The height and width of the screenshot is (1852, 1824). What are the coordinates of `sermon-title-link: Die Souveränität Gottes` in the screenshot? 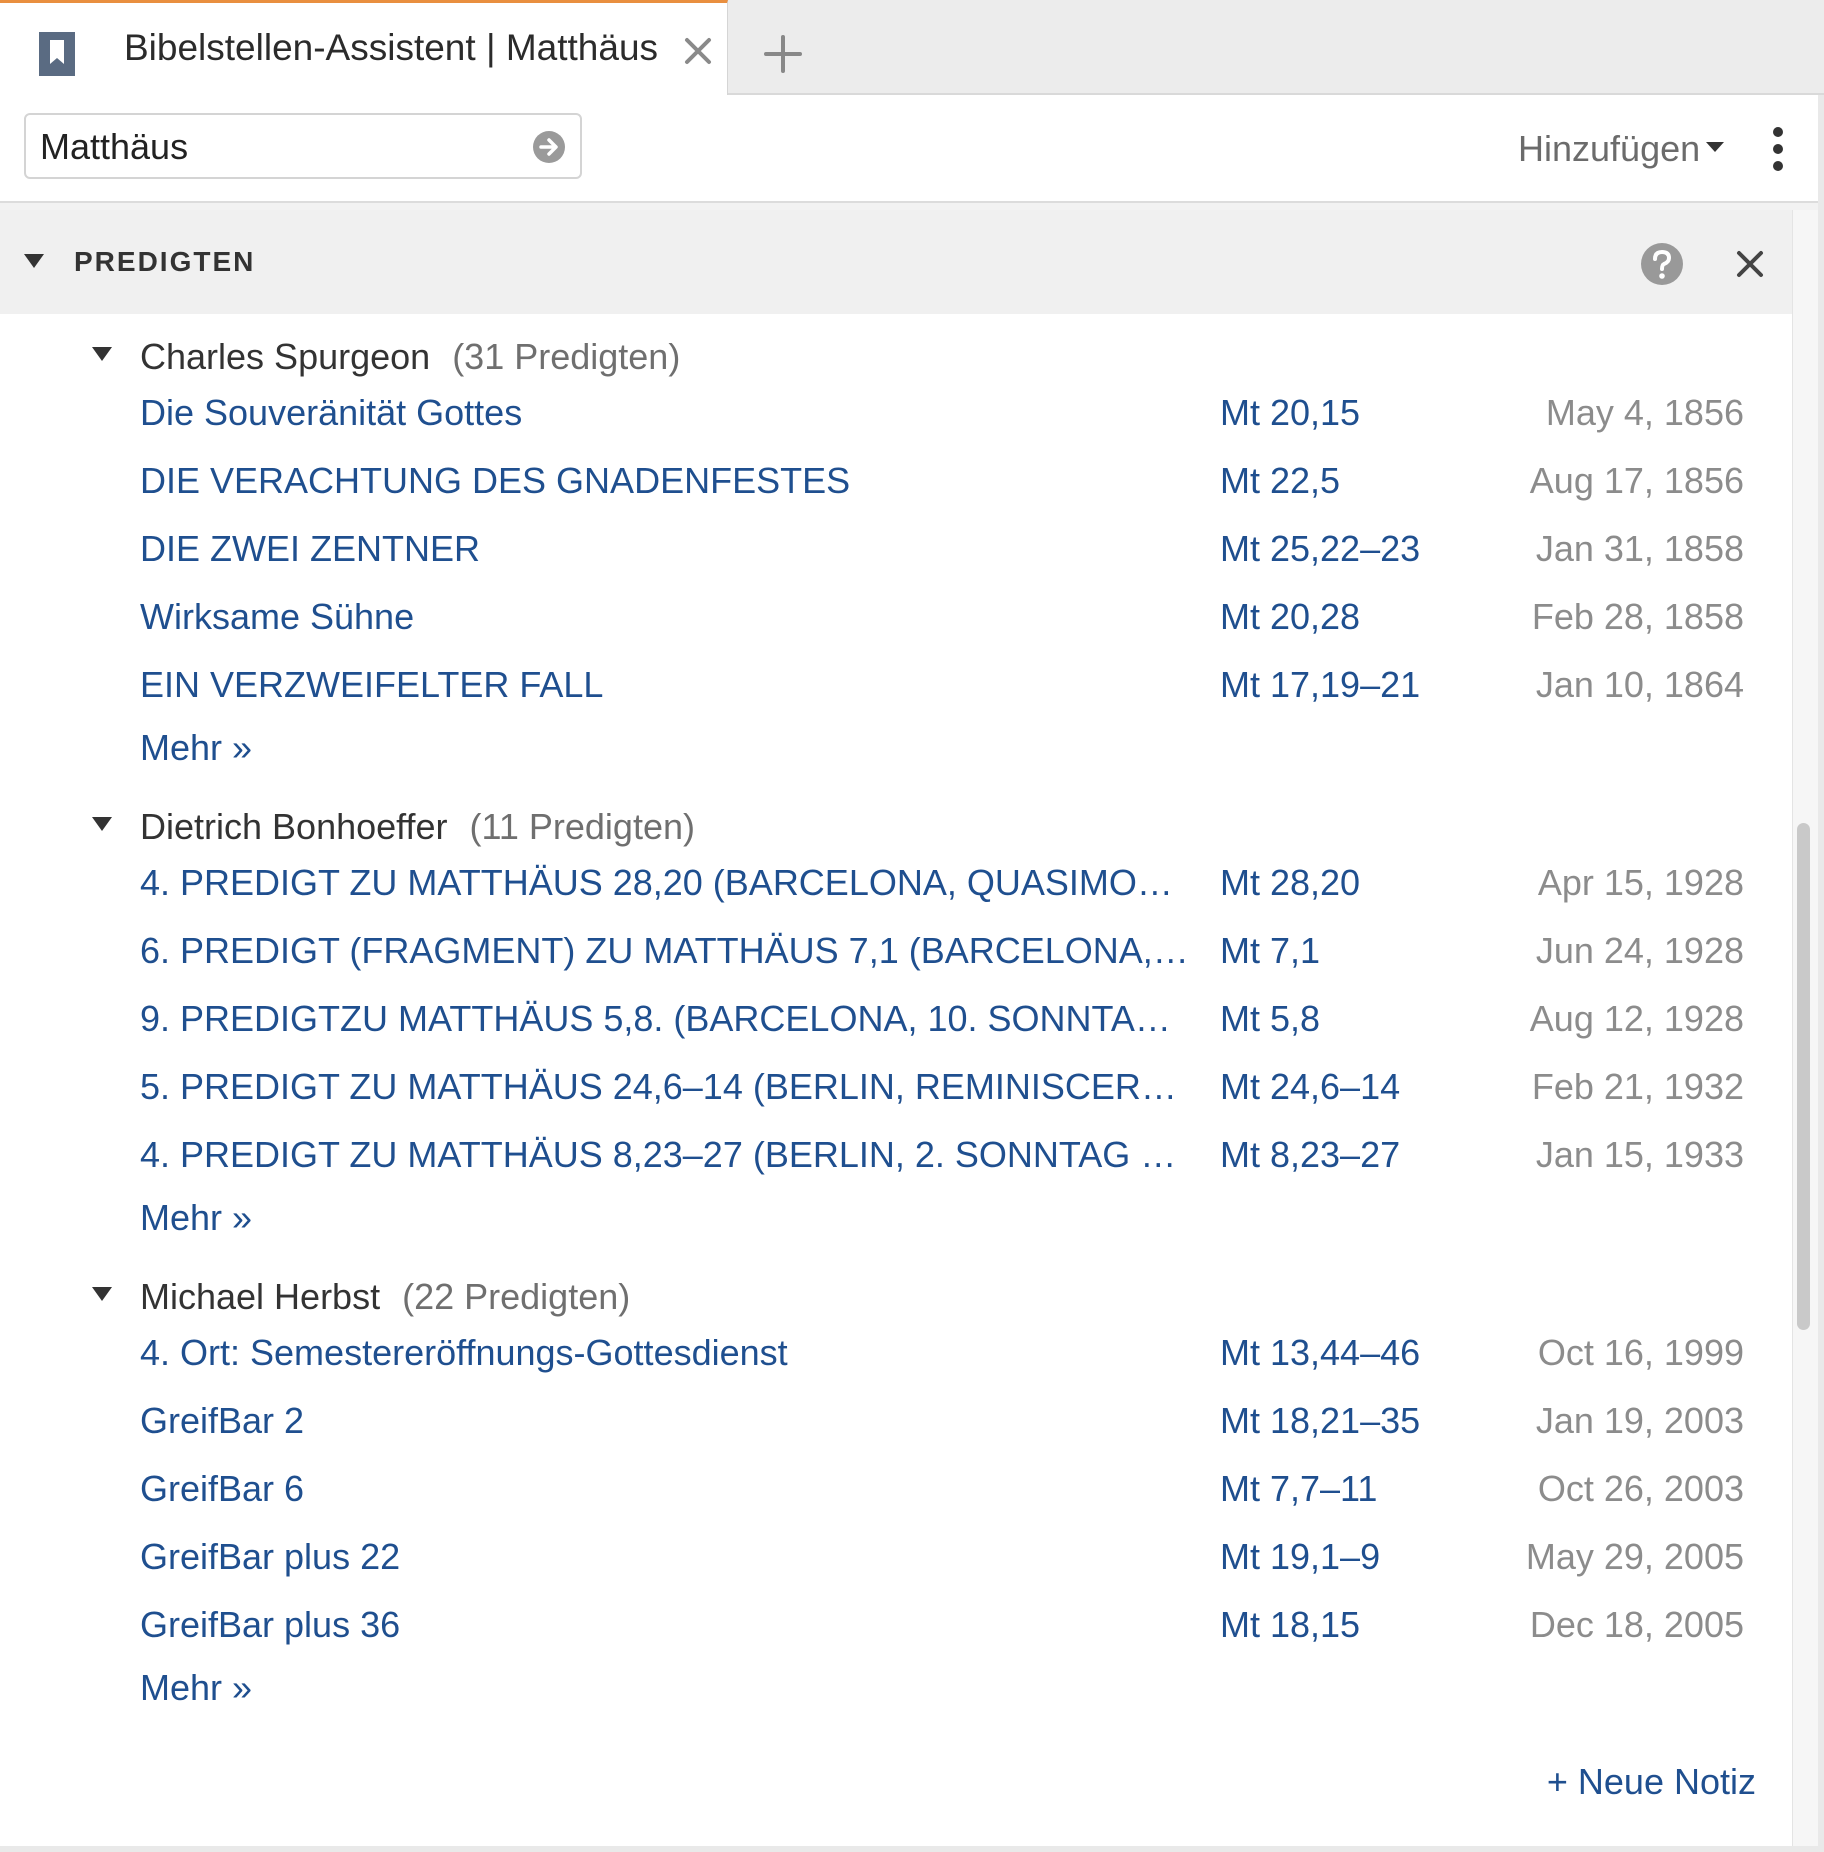 It's located at (665, 413).